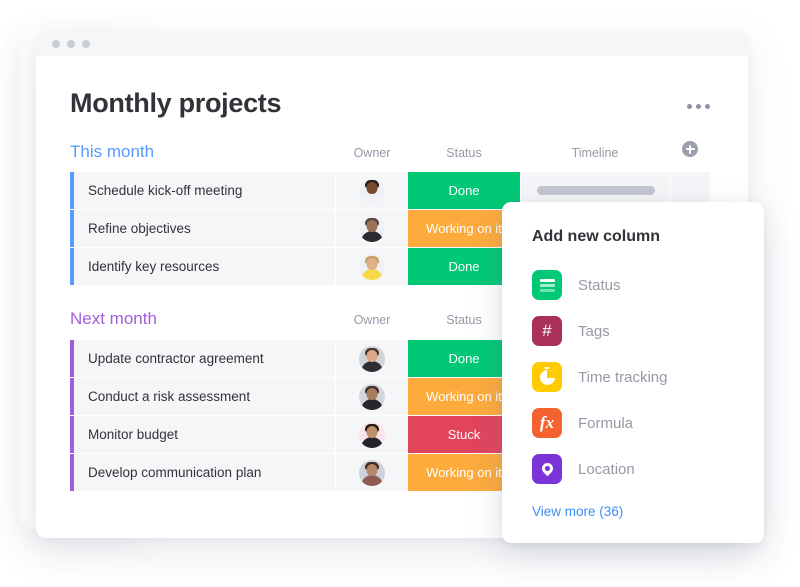  I want to click on view-more-link: View more (36), so click(577, 511).